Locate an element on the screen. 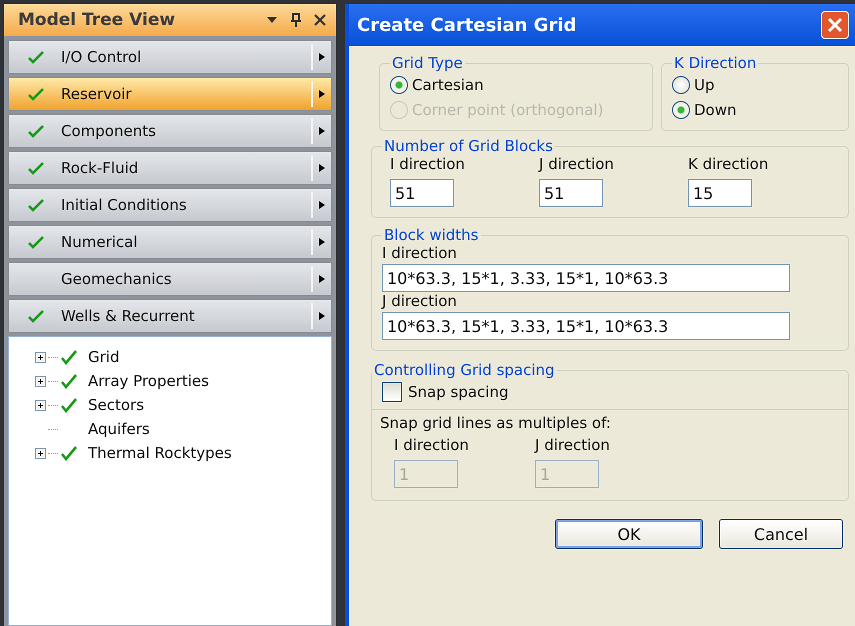 The height and width of the screenshot is (626, 855). panel-title: Model Tree View is located at coordinates (97, 20).